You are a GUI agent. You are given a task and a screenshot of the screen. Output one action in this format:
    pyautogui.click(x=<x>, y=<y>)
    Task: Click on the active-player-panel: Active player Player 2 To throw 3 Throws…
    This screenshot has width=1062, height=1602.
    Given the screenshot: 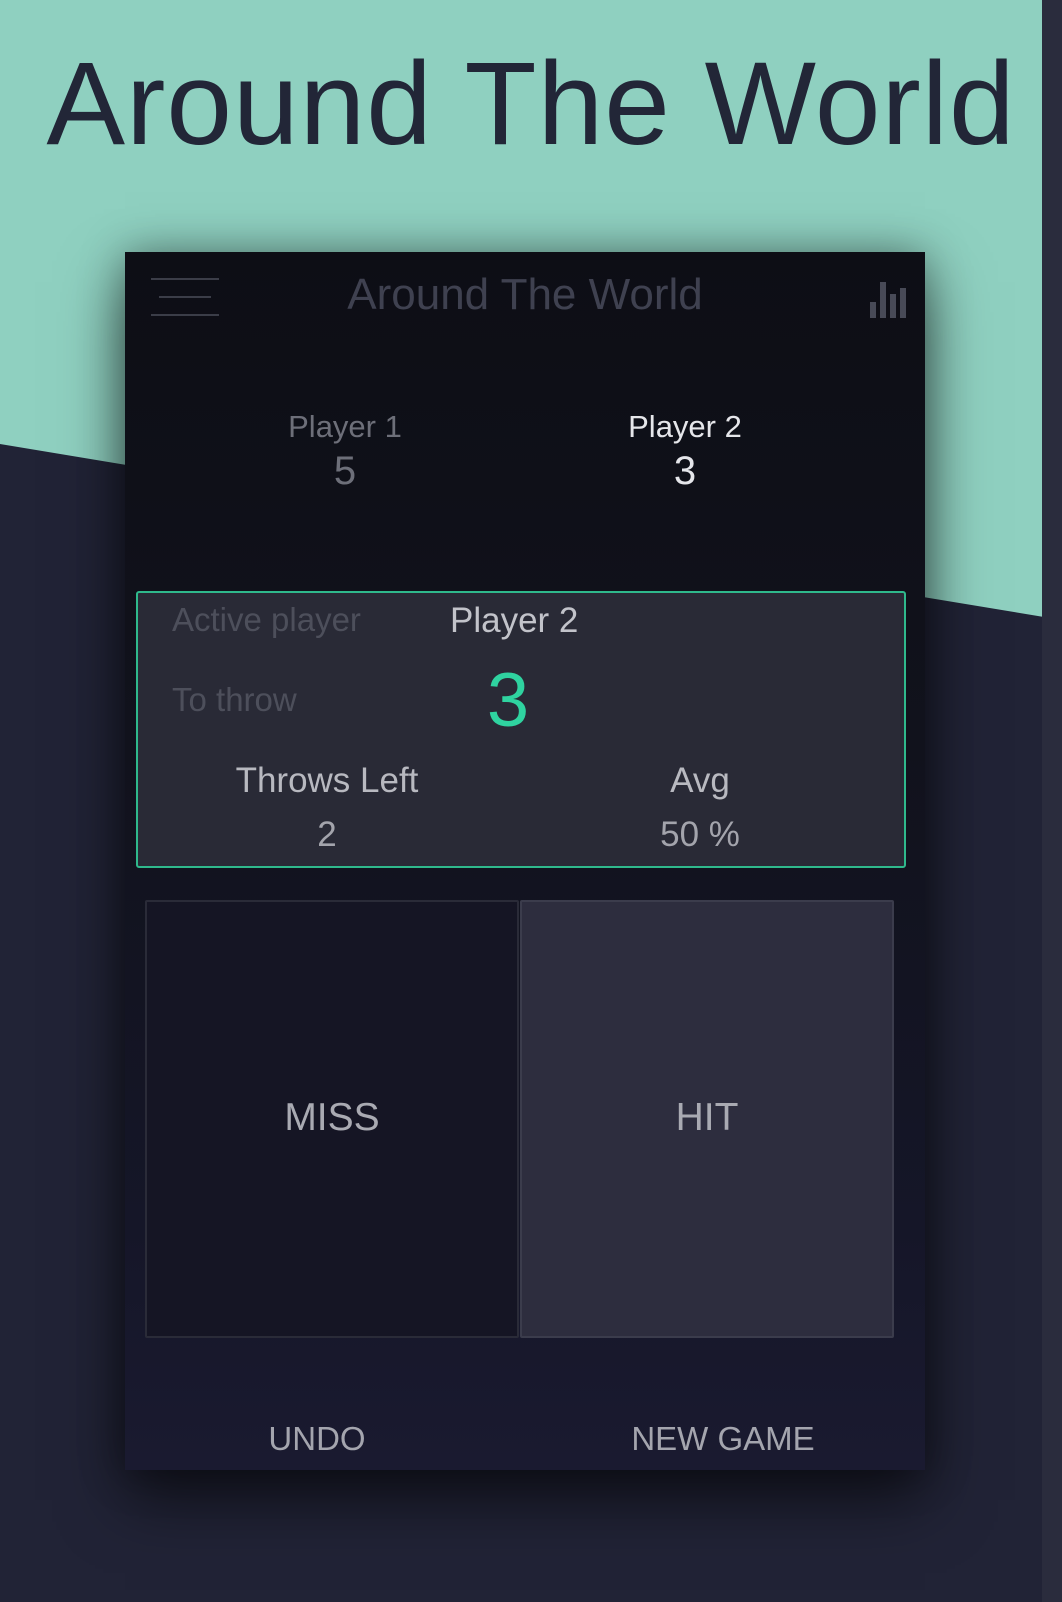 What is the action you would take?
    pyautogui.click(x=521, y=729)
    